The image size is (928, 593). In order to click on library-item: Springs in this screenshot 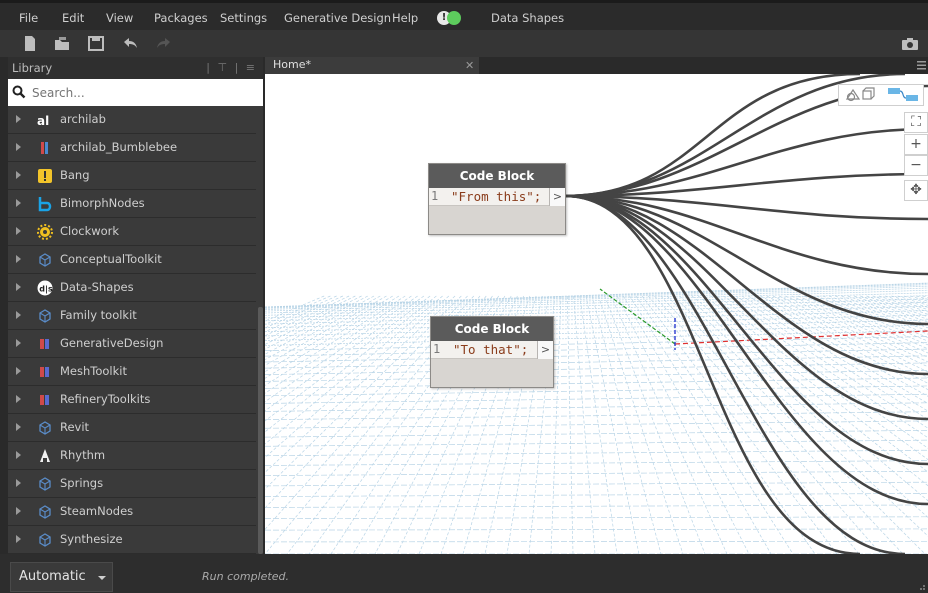, I will do `click(132, 484)`.